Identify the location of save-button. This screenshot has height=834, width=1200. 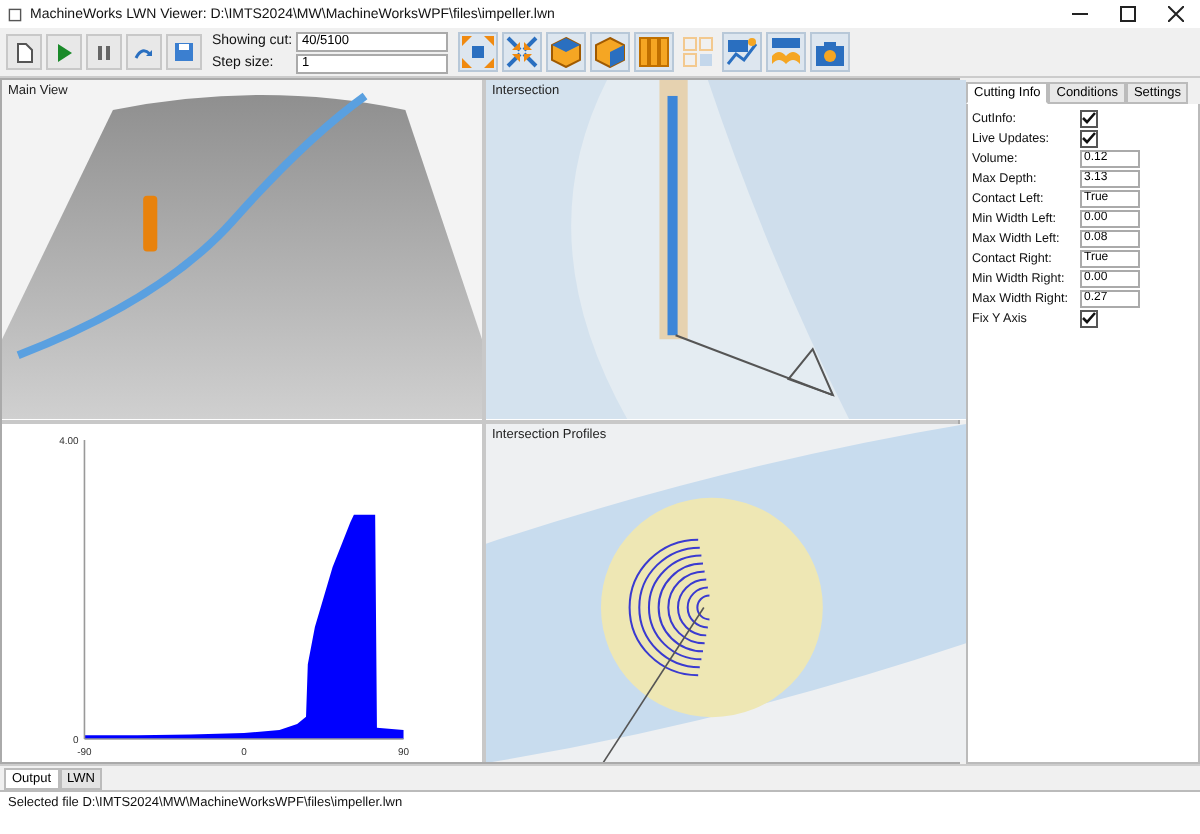
(184, 52).